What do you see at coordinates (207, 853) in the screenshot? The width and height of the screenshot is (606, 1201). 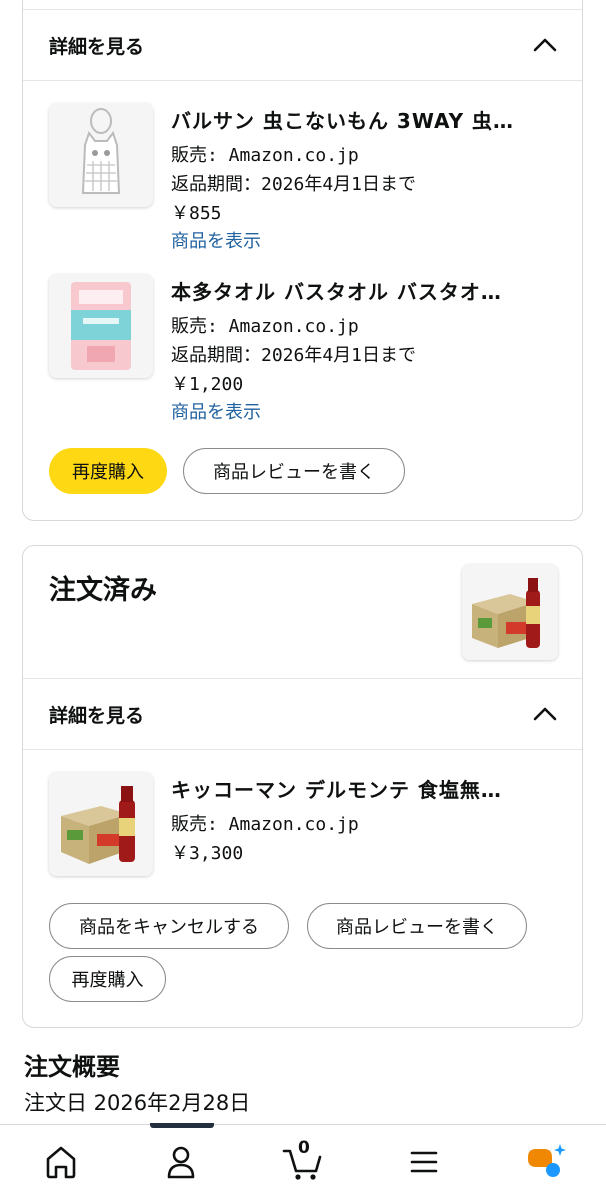 I see `price-text: ￥3,300` at bounding box center [207, 853].